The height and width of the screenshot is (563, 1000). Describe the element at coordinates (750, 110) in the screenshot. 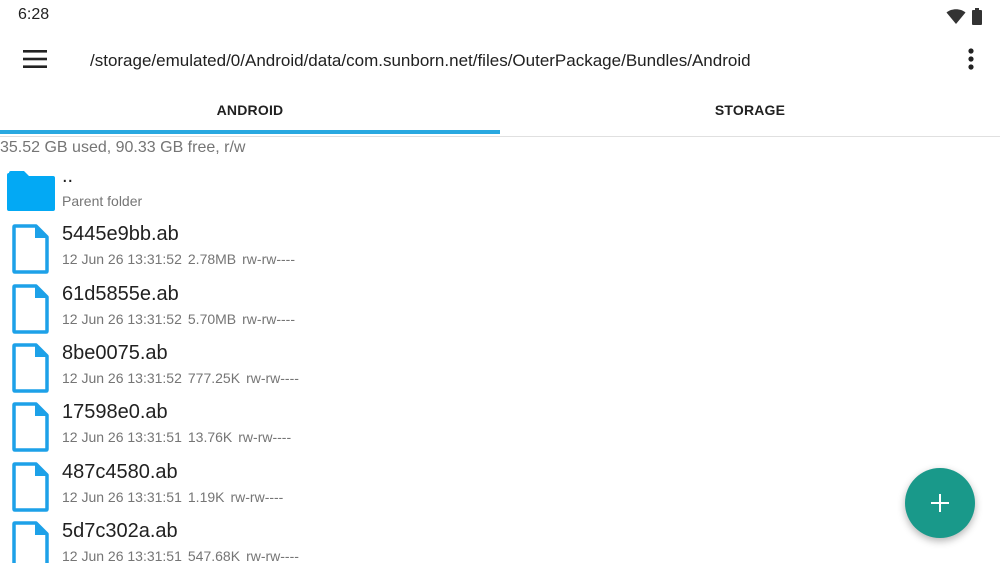

I see `tab-storage: STORAGE` at that location.